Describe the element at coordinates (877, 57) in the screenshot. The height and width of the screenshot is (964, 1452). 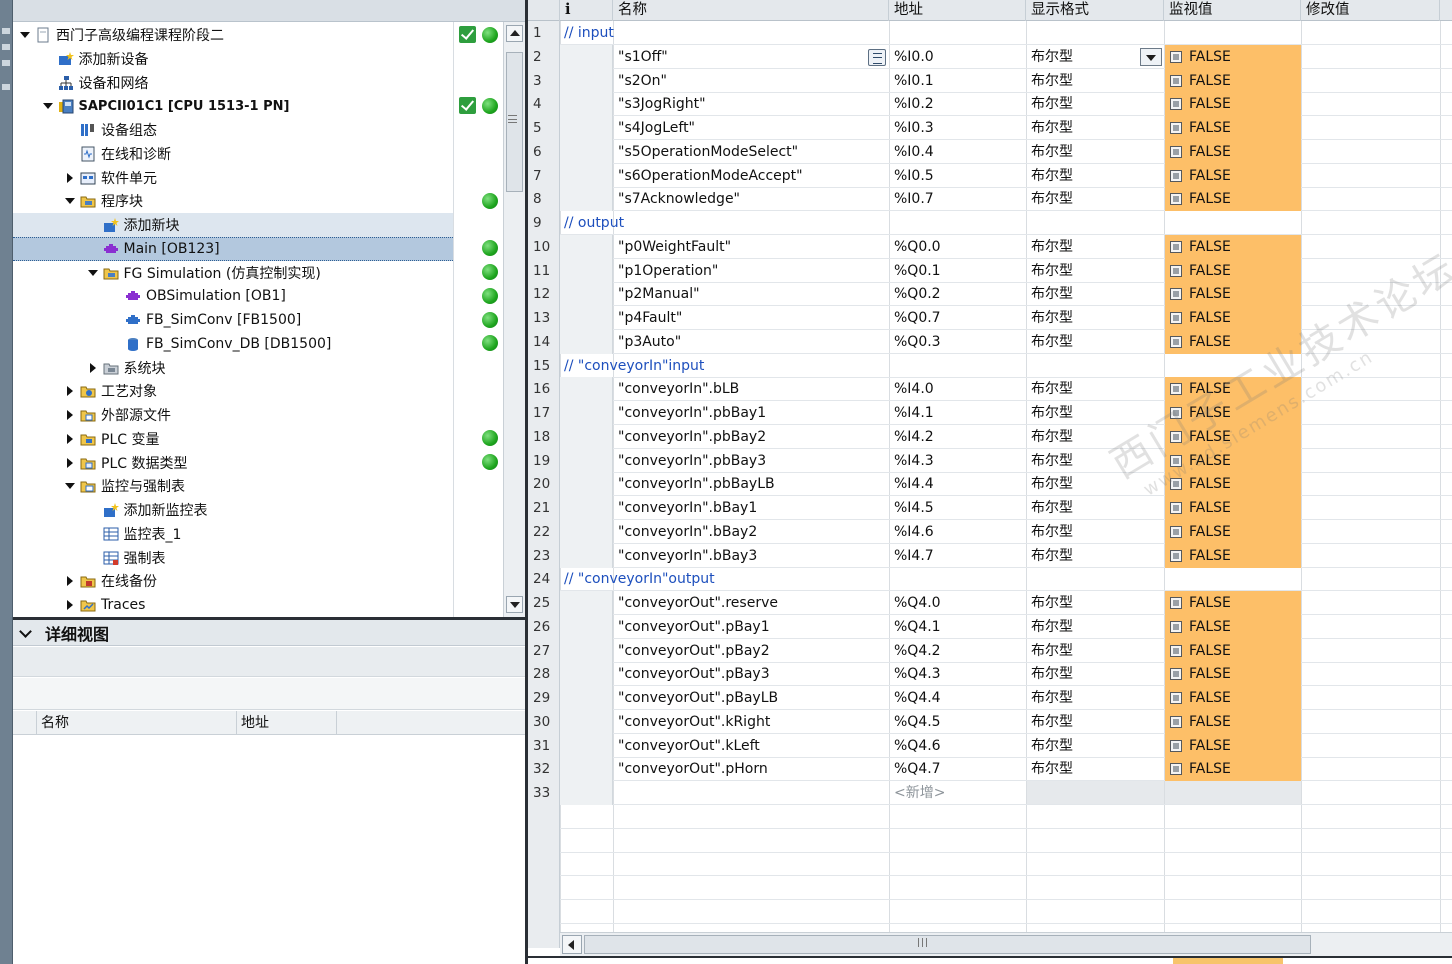
I see `tag-browse-icon` at that location.